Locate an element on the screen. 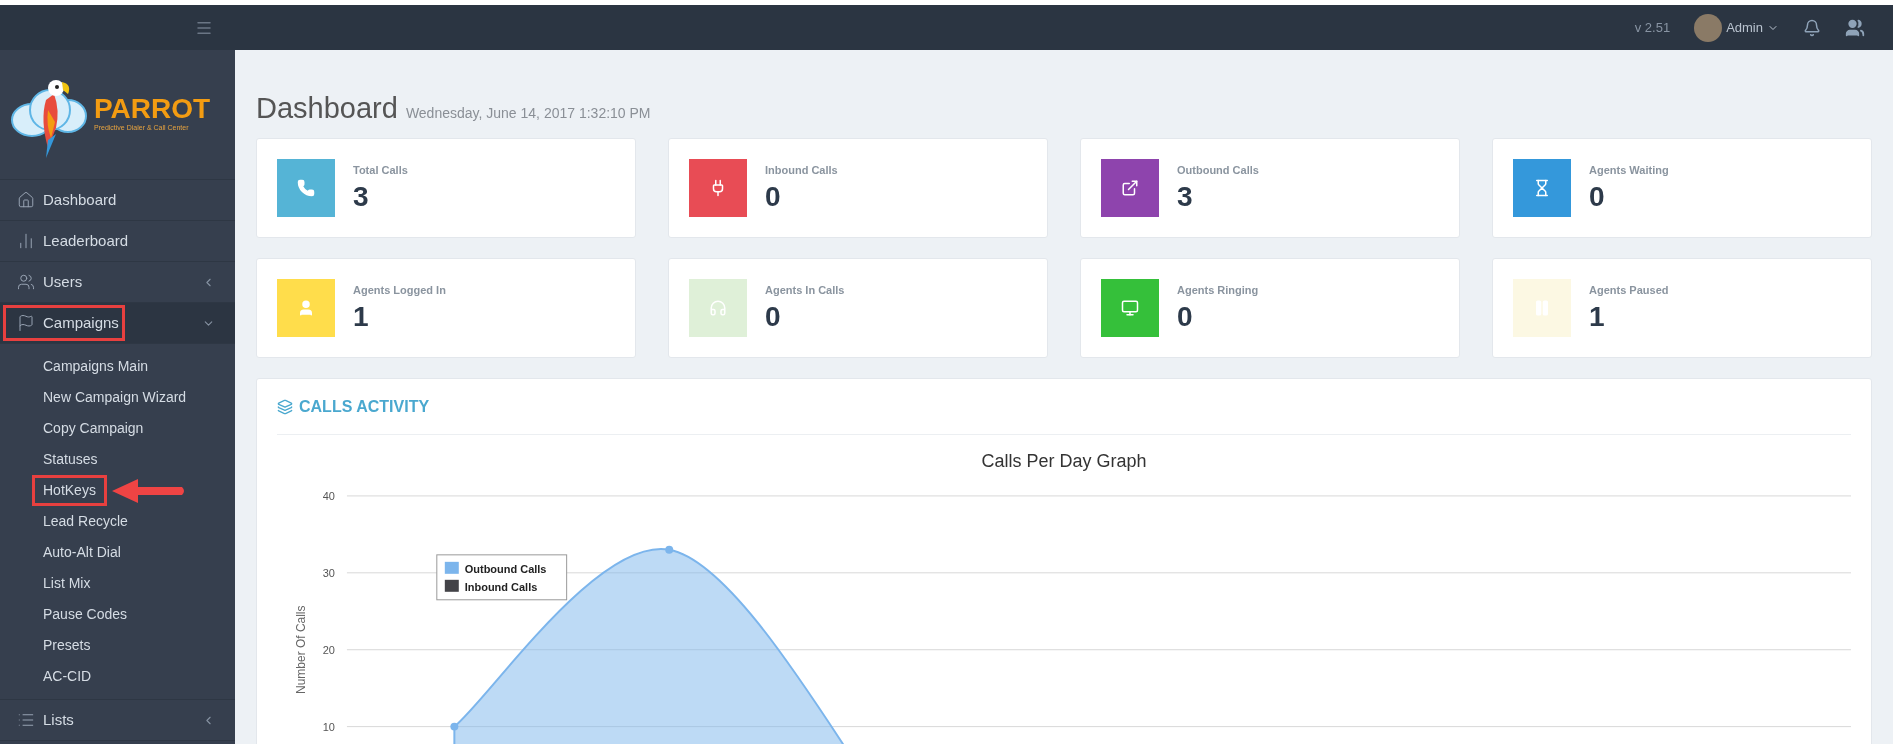 This screenshot has height=744, width=1893. phone-icon is located at coordinates (306, 188).